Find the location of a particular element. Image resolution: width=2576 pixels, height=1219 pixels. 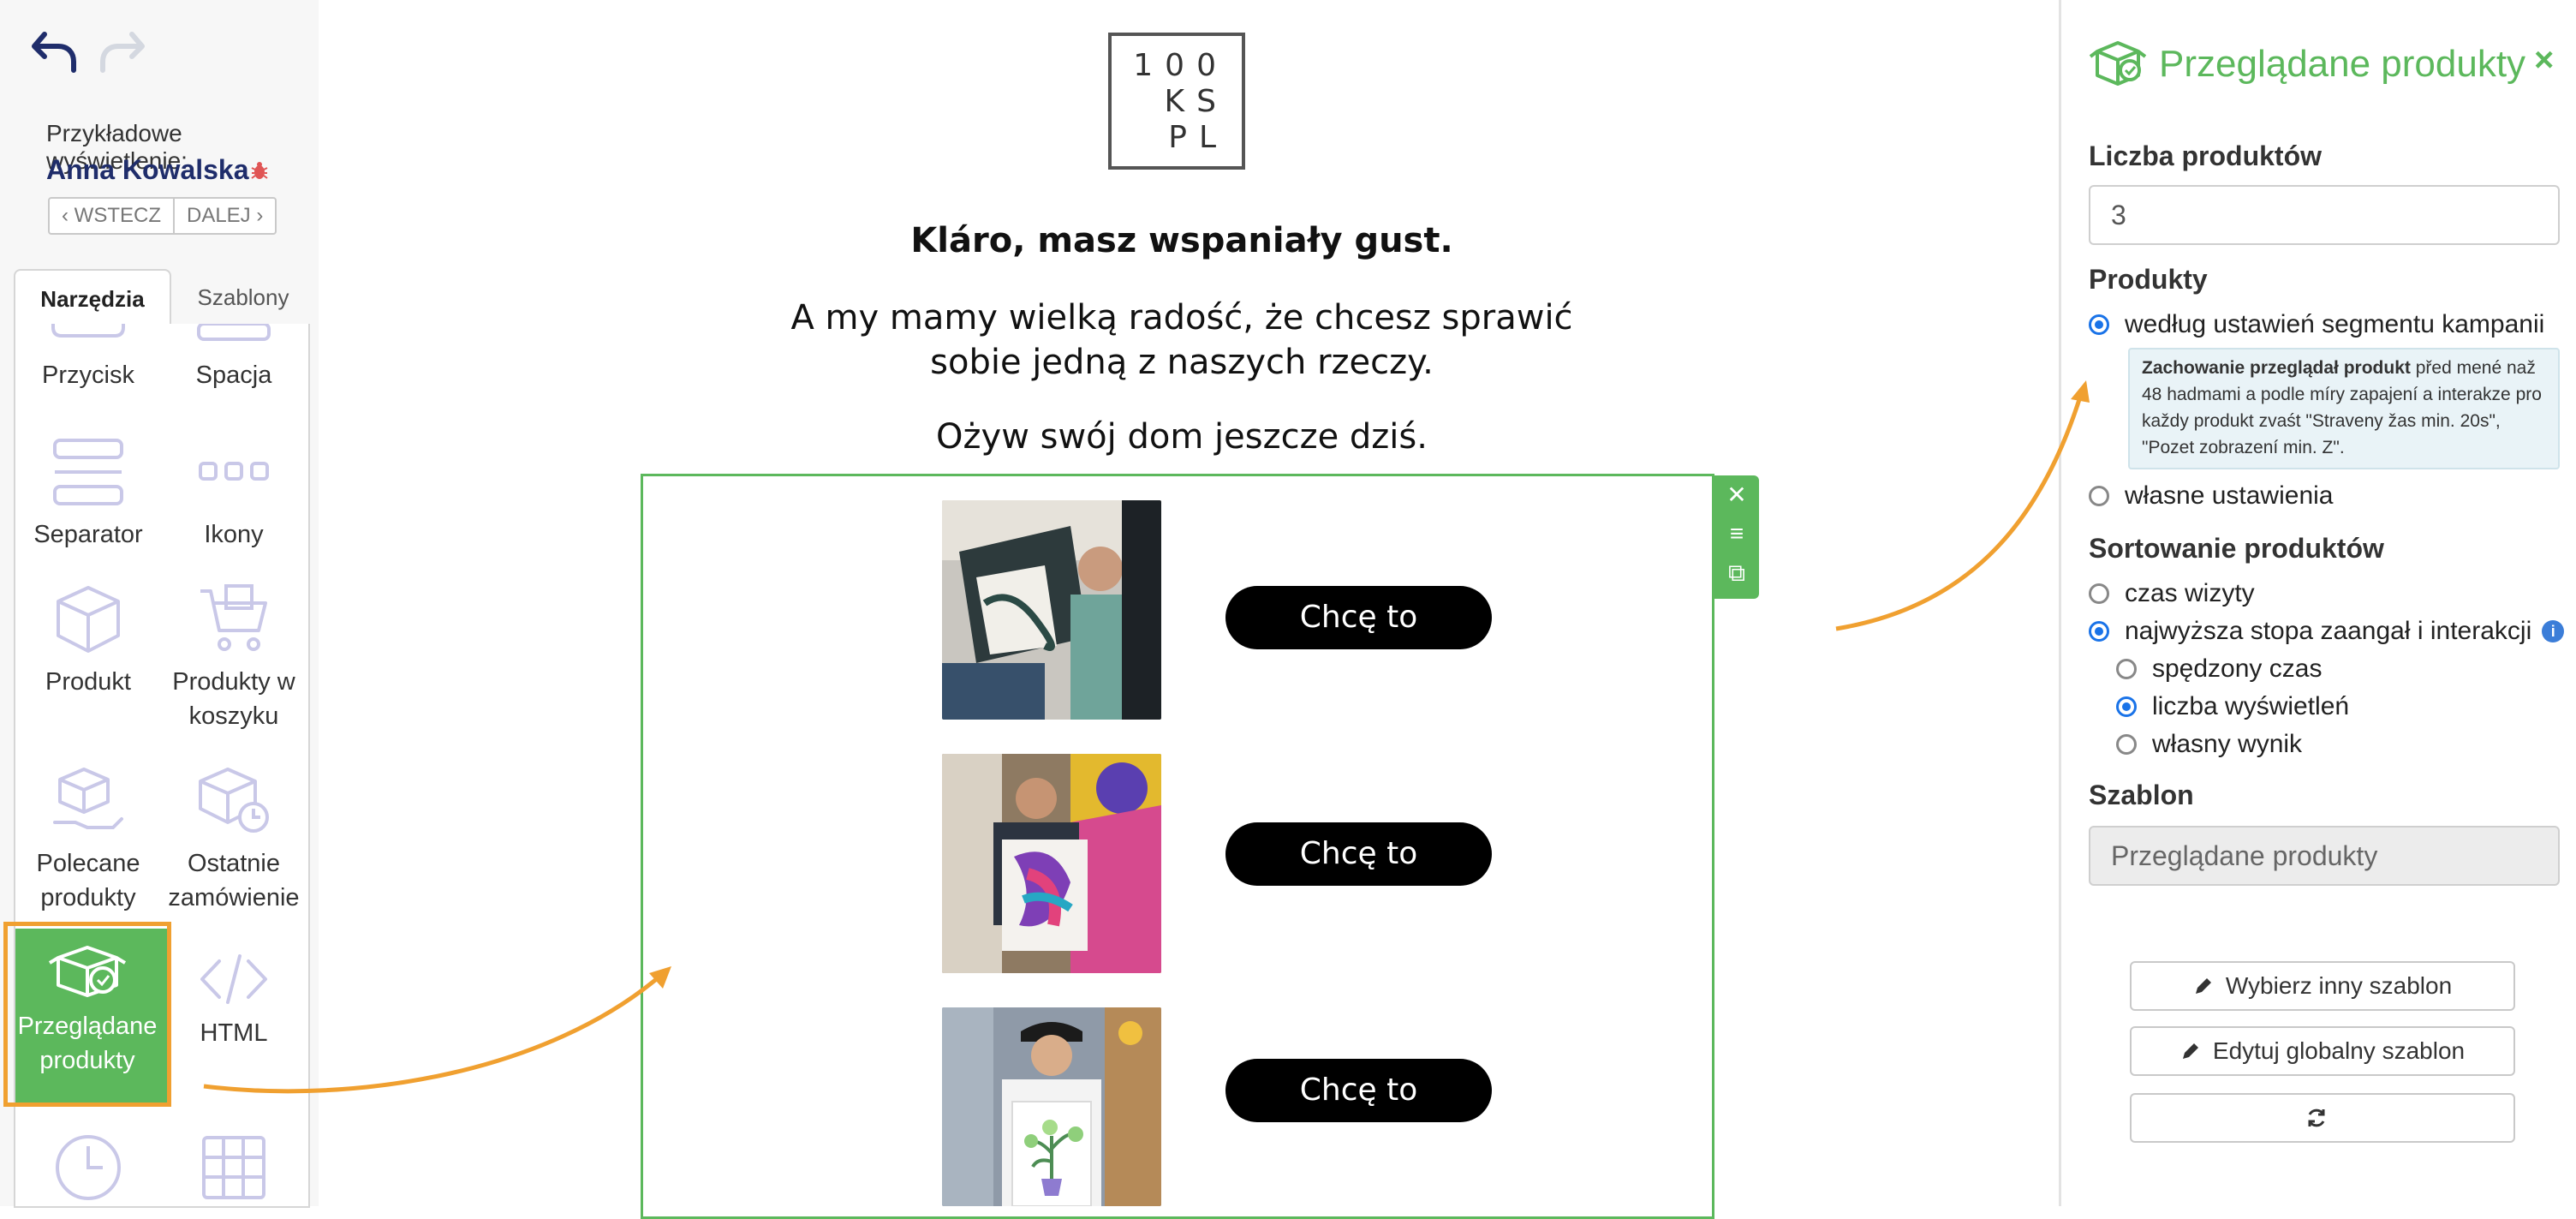

hand-box-icon is located at coordinates (88, 799).